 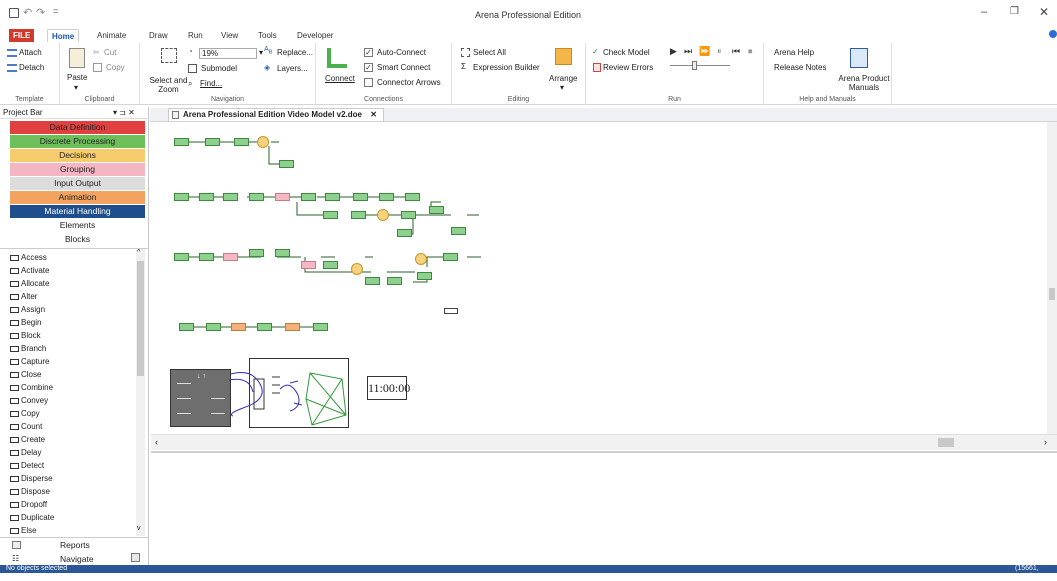 I want to click on module-item: Copy, so click(x=25, y=413).